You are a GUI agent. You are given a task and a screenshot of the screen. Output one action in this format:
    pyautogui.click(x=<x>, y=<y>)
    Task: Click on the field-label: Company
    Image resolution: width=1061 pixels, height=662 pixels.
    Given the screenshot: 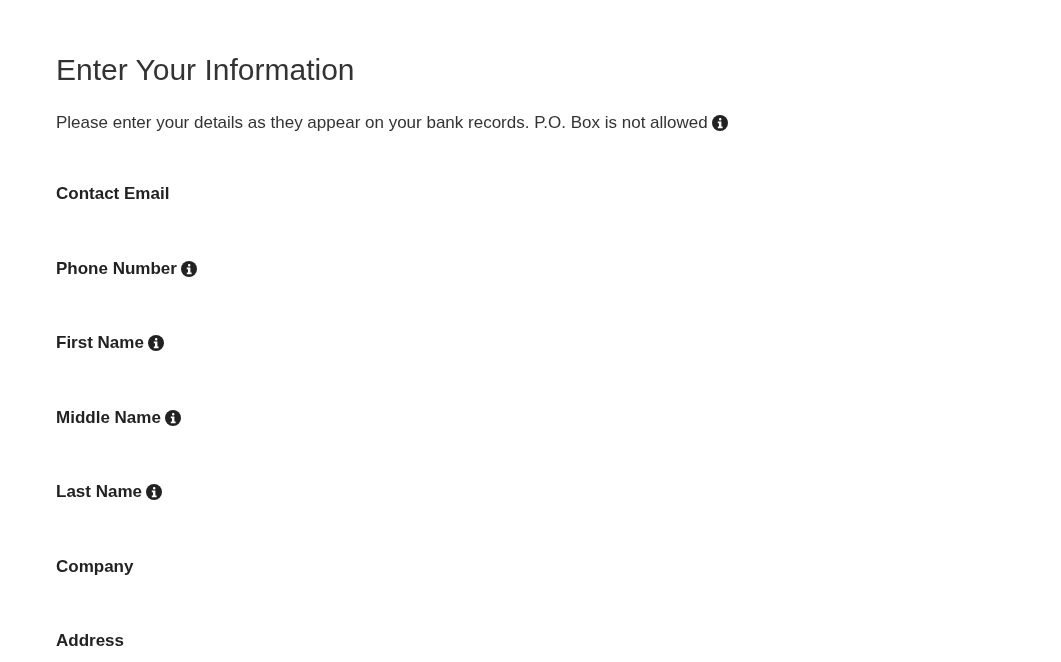 What is the action you would take?
    pyautogui.click(x=95, y=566)
    